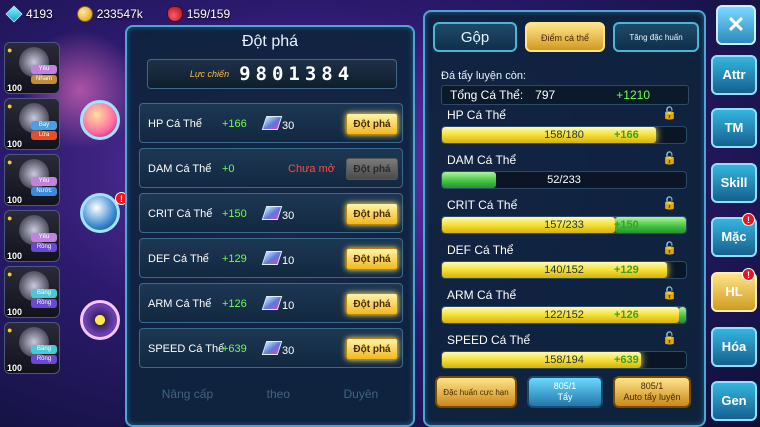  Describe the element at coordinates (271, 258) in the screenshot. I see `breakthrough-row-def: DEF Cá Thể +129 10 Đột phá` at that location.